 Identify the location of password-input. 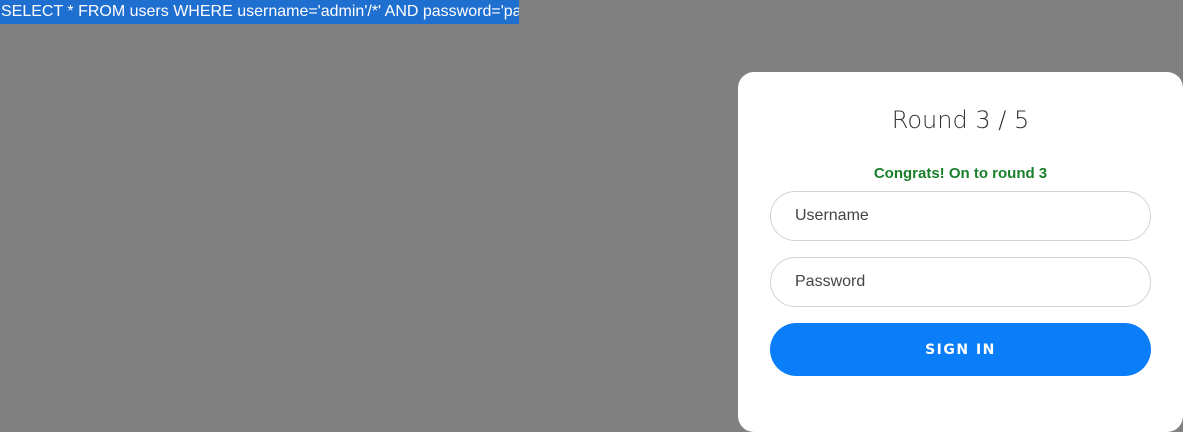
(960, 282).